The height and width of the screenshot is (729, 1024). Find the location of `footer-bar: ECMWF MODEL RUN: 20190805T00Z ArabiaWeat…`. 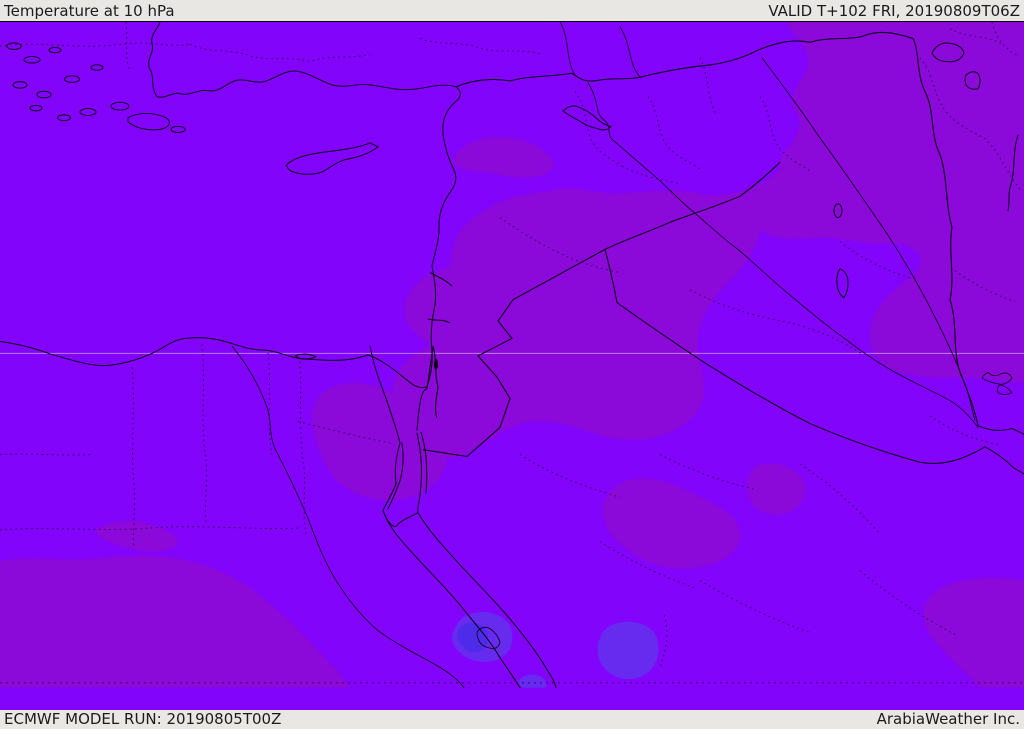

footer-bar: ECMWF MODEL RUN: 20190805T00Z ArabiaWeat… is located at coordinates (512, 719).